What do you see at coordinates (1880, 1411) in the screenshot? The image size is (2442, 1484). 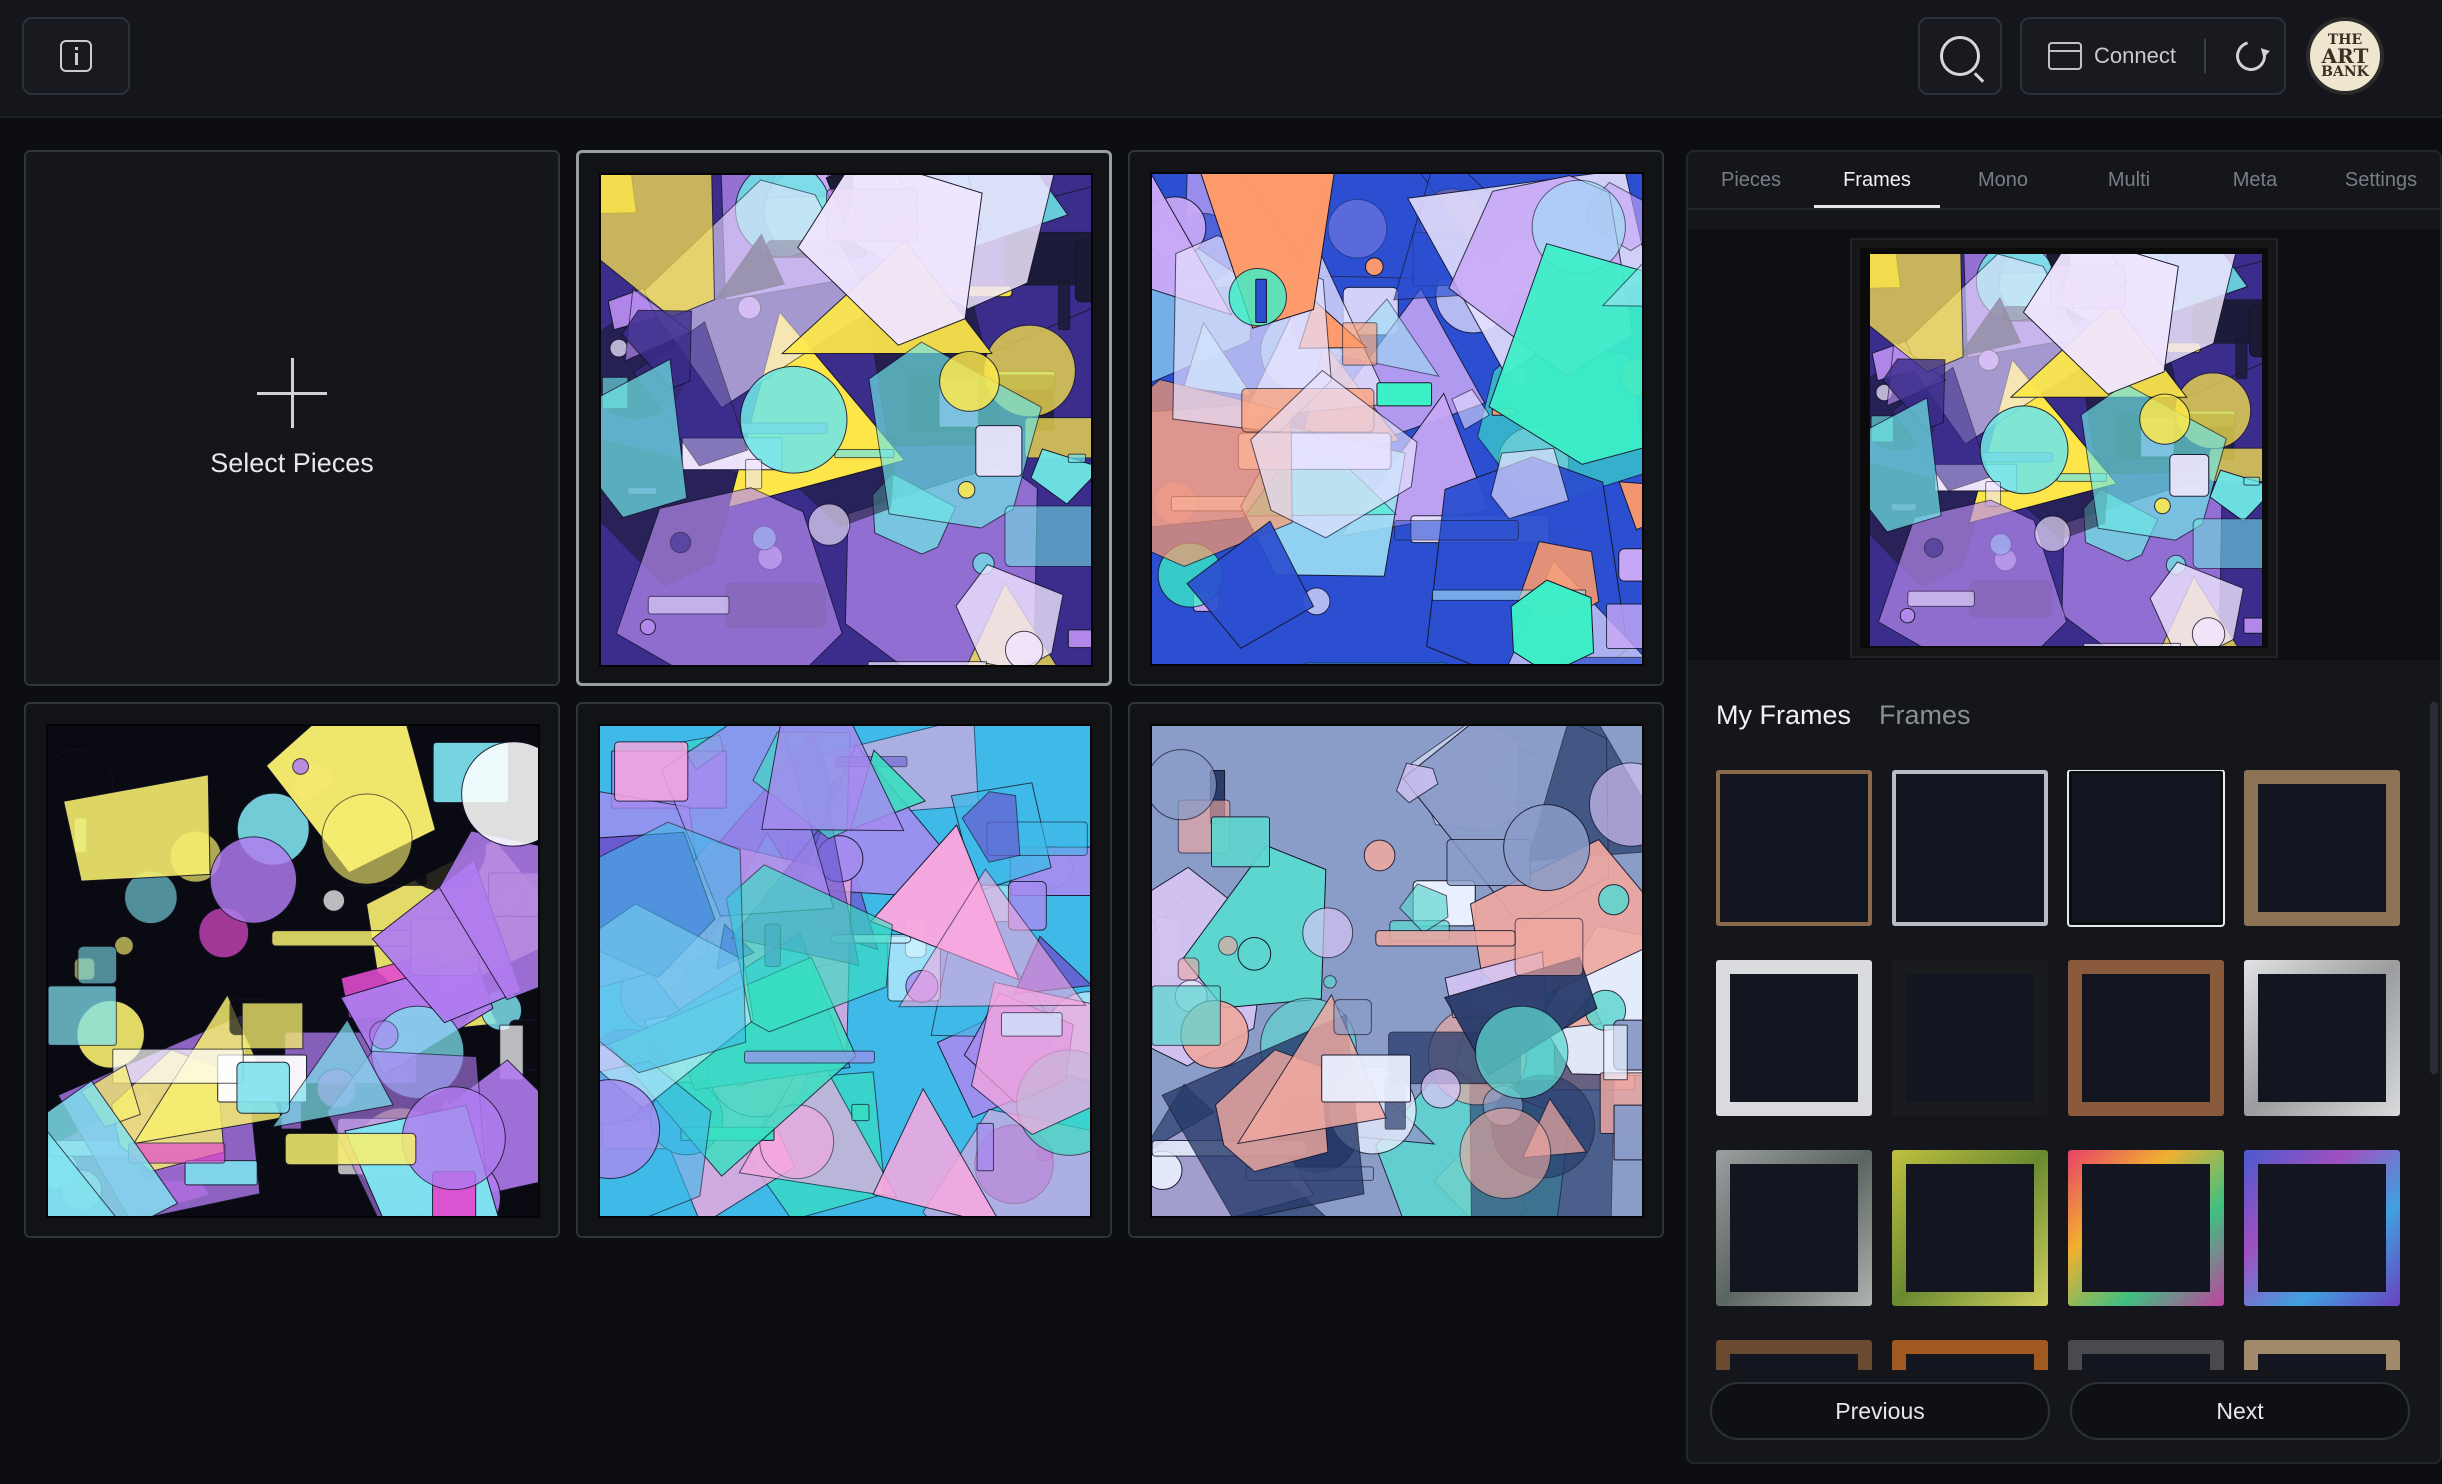 I see `previous-button: Previous` at bounding box center [1880, 1411].